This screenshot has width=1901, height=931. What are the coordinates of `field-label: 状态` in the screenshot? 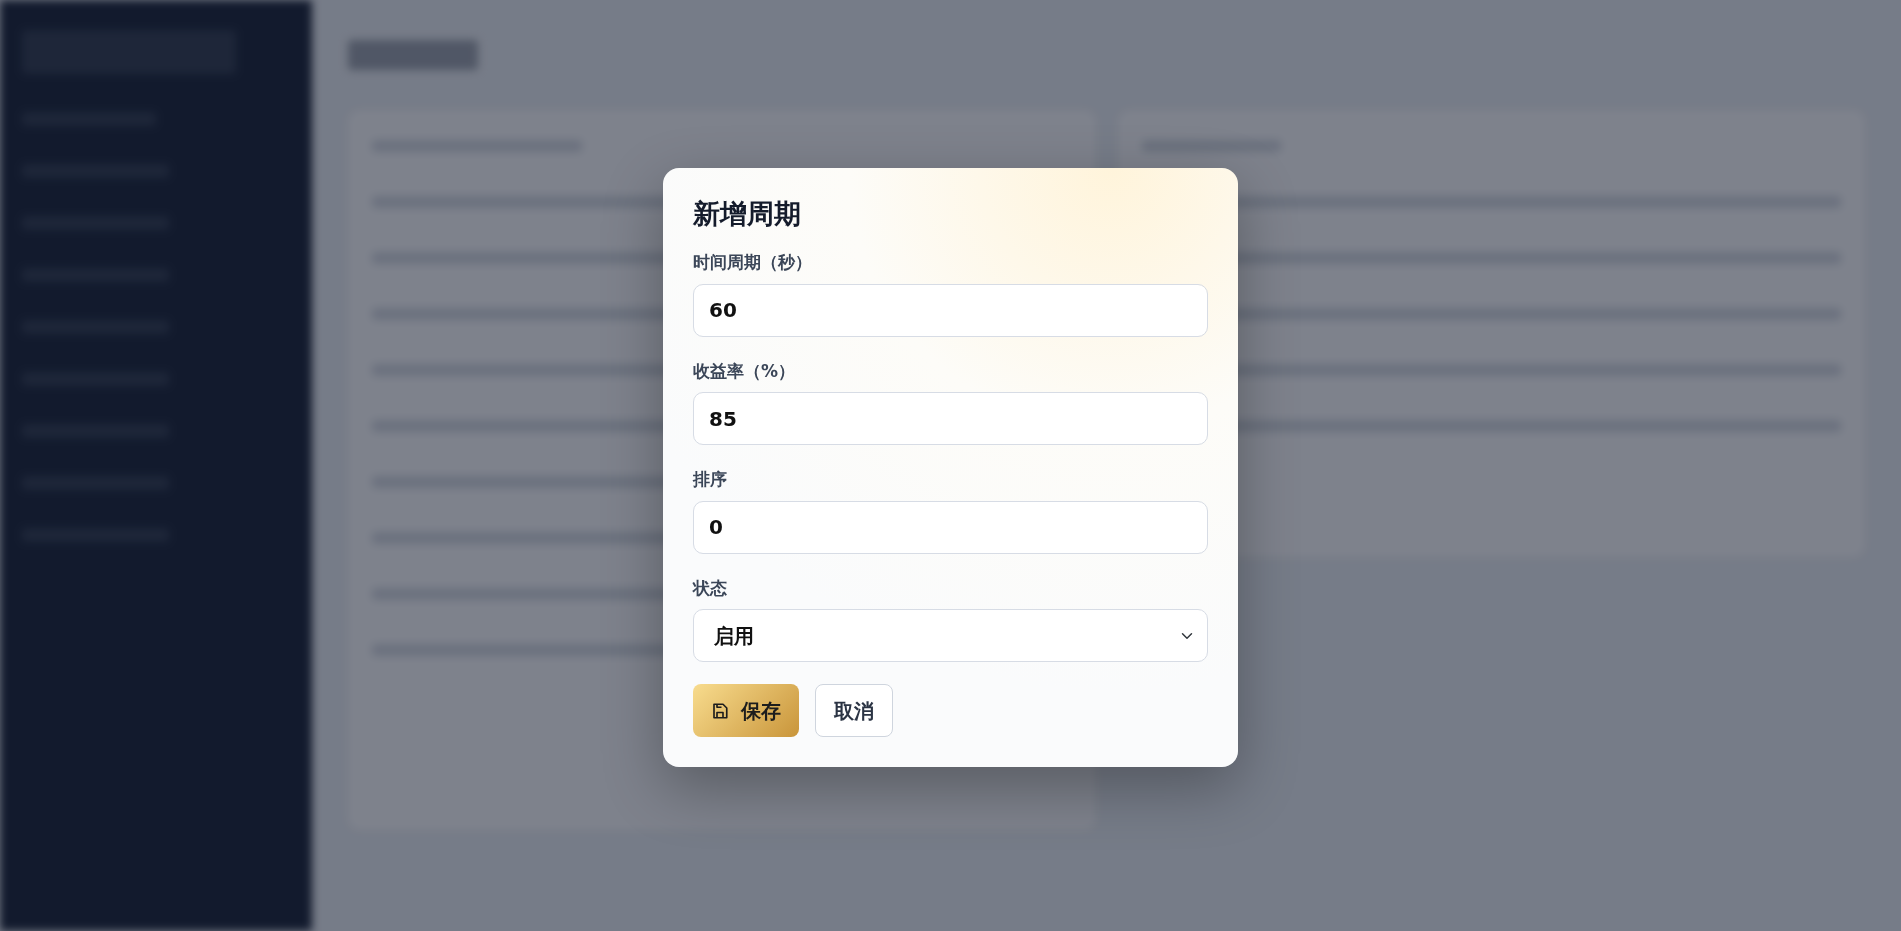 It's located at (710, 588).